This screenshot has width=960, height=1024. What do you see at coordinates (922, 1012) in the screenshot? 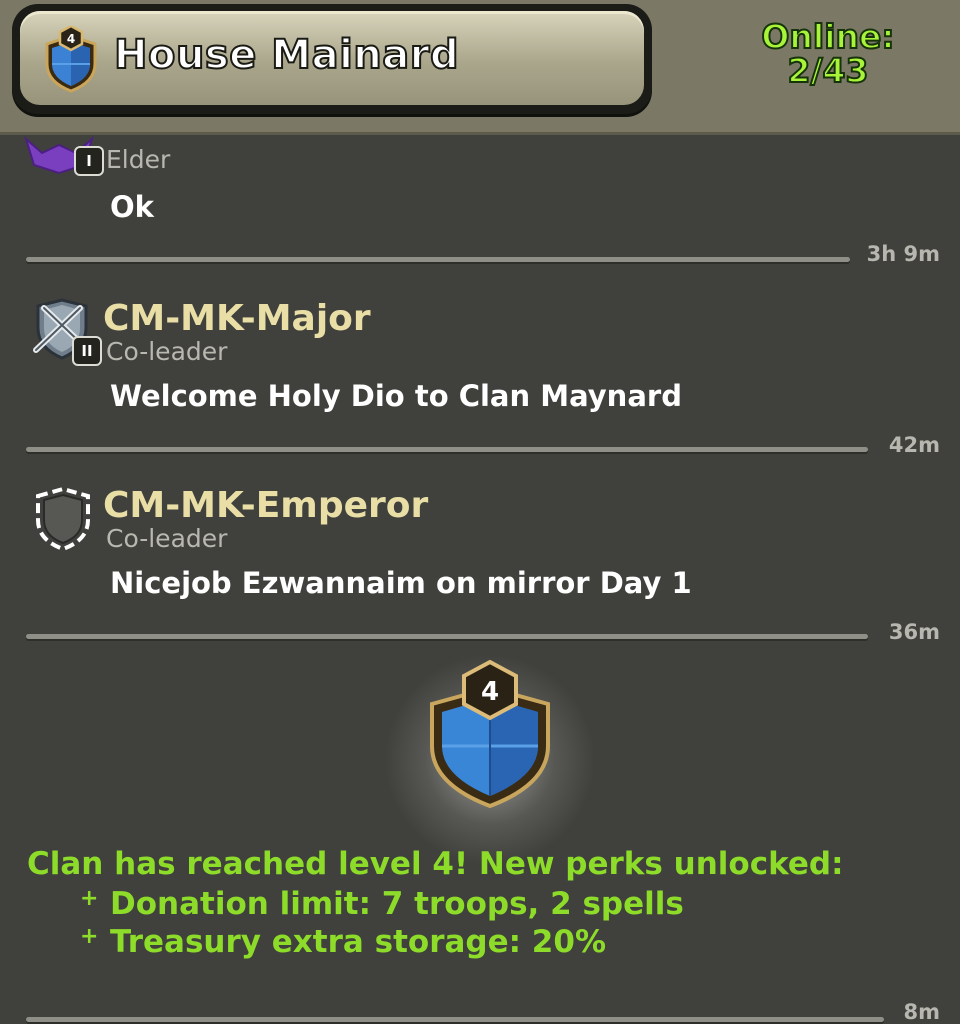
I see `message-time: 8m` at bounding box center [922, 1012].